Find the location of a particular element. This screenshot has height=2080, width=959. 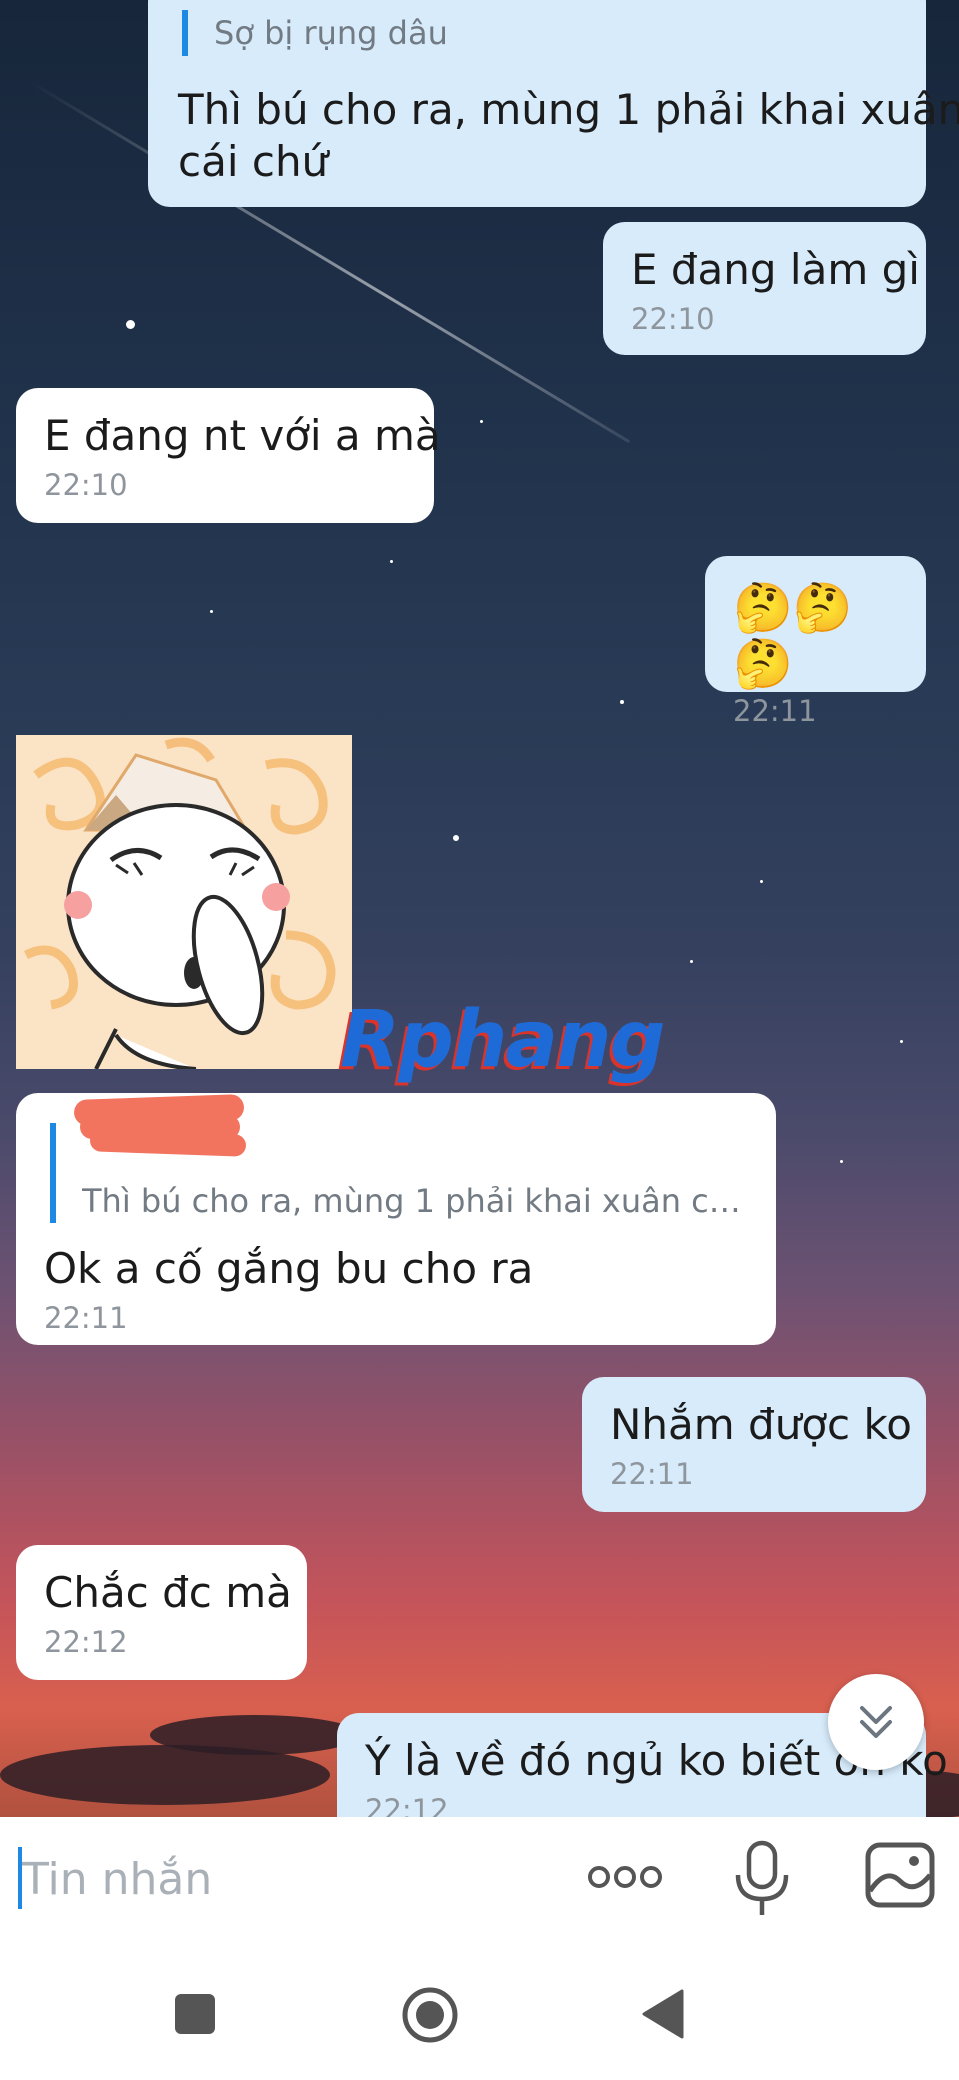

message-text: E đang làm gì is located at coordinates (775, 269).